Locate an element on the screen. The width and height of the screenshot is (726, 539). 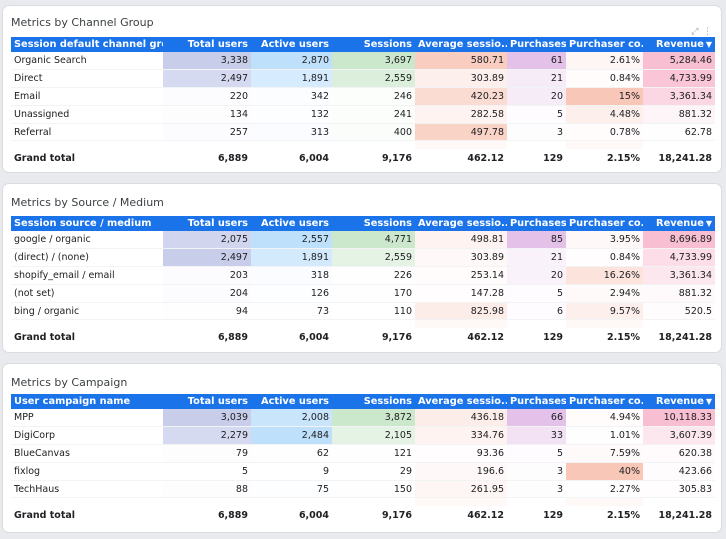
table-row: Email 220 342 246 420.23 20 15% 3,361.34 is located at coordinates (363, 96).